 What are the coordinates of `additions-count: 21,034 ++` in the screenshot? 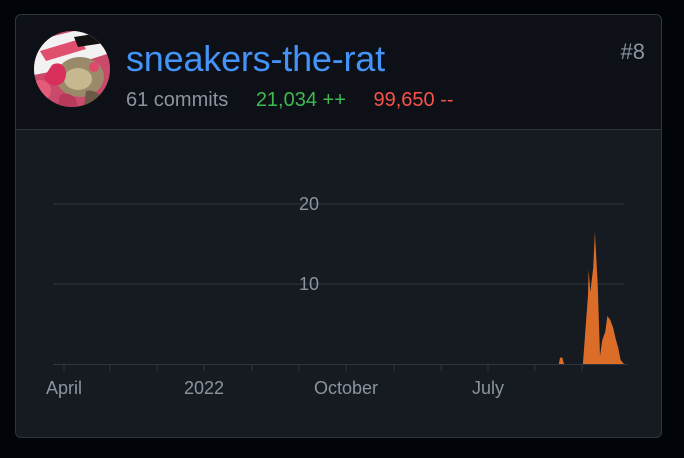 It's located at (300, 100).